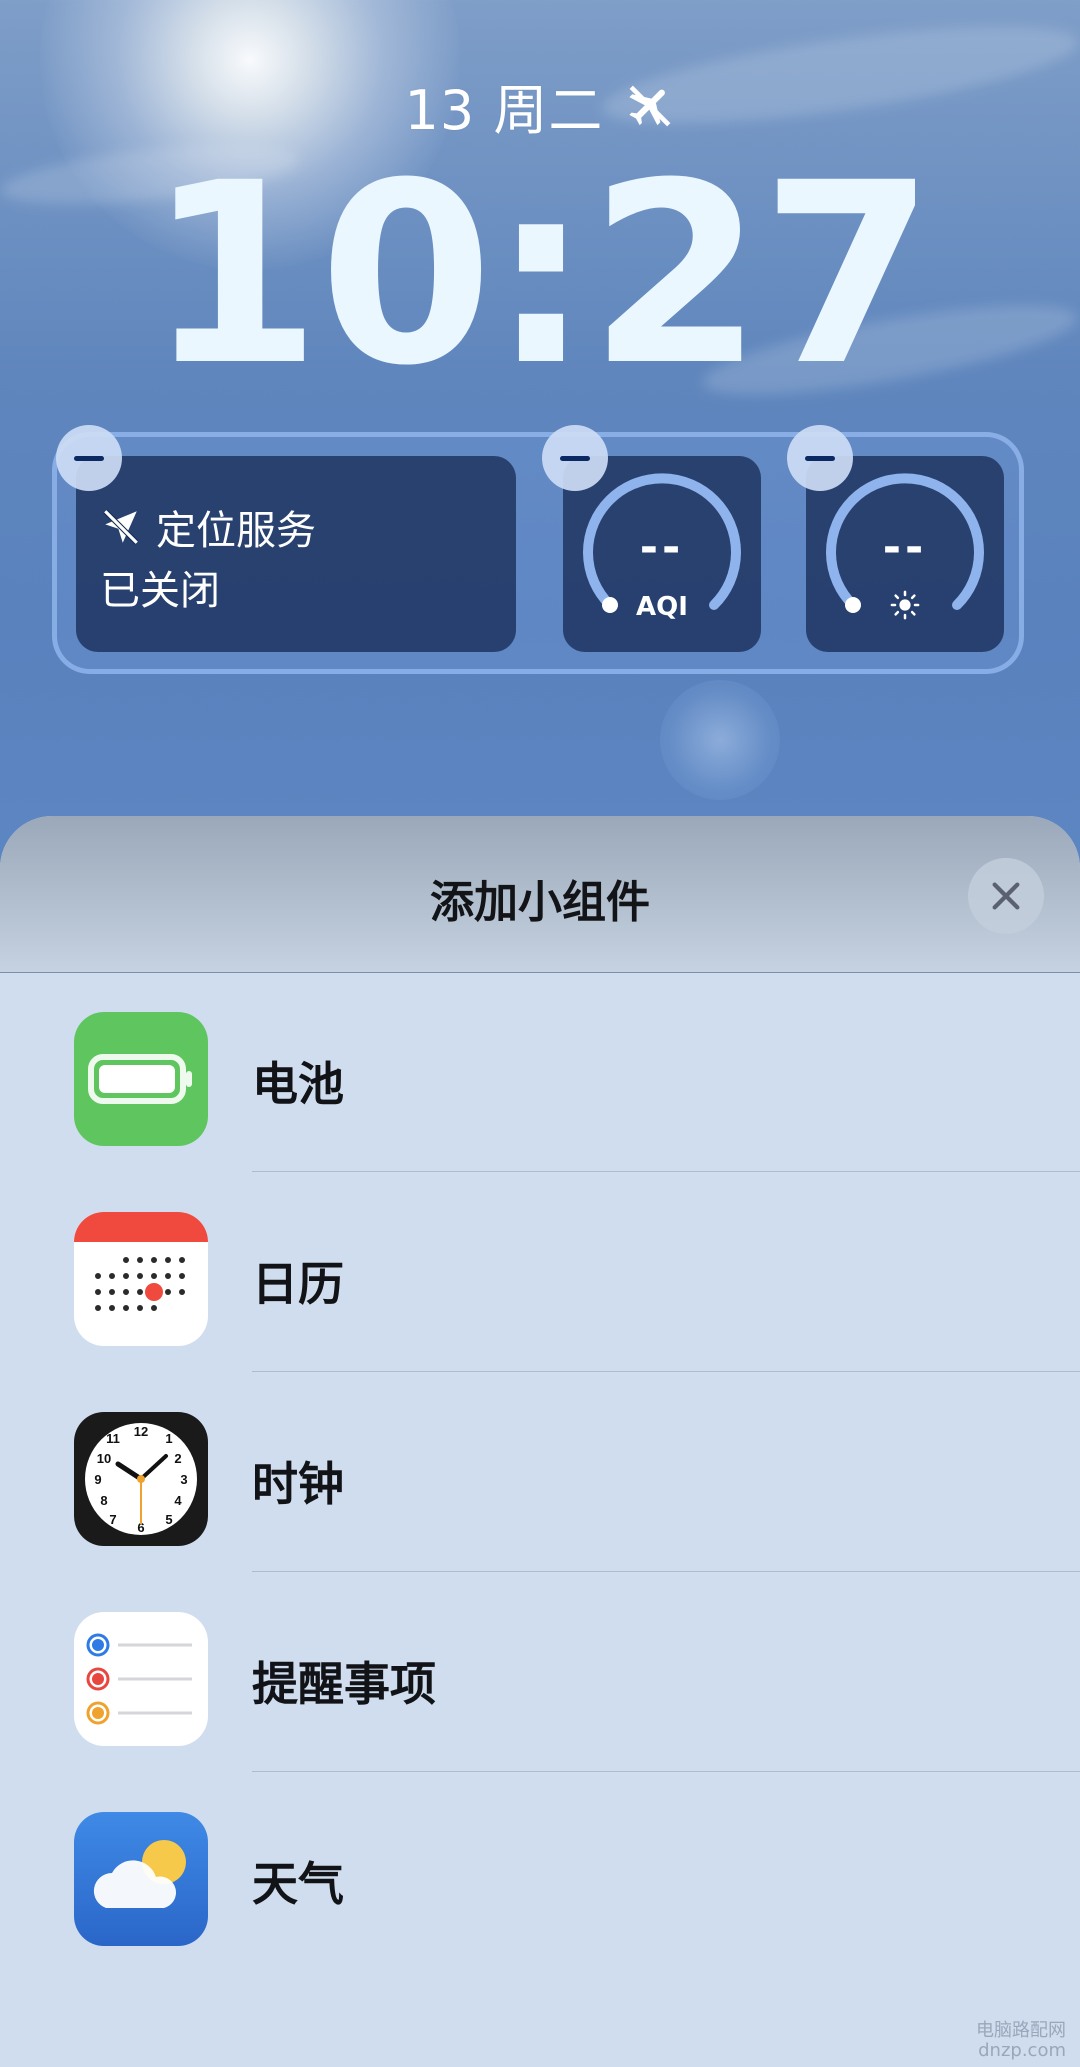  What do you see at coordinates (540, 1072) in the screenshot?
I see `list-item-battery: 电池` at bounding box center [540, 1072].